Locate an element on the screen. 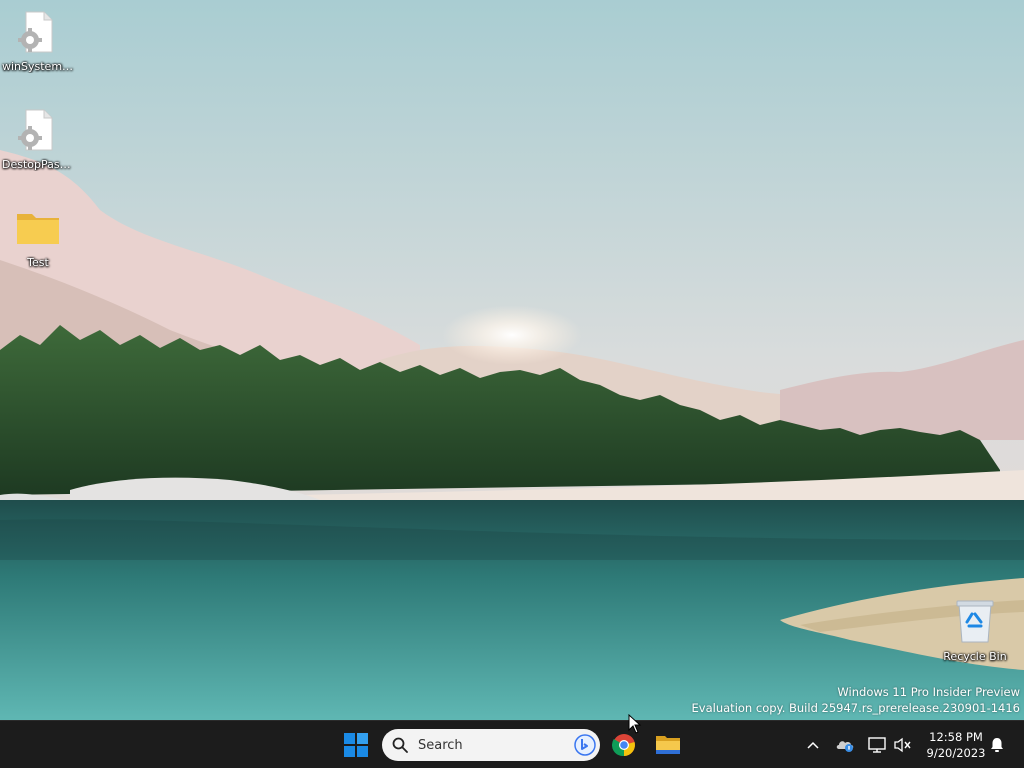 The width and height of the screenshot is (1024, 768). taskbar-clock: 12:58 PM 9/20/2023 is located at coordinates (956, 745).